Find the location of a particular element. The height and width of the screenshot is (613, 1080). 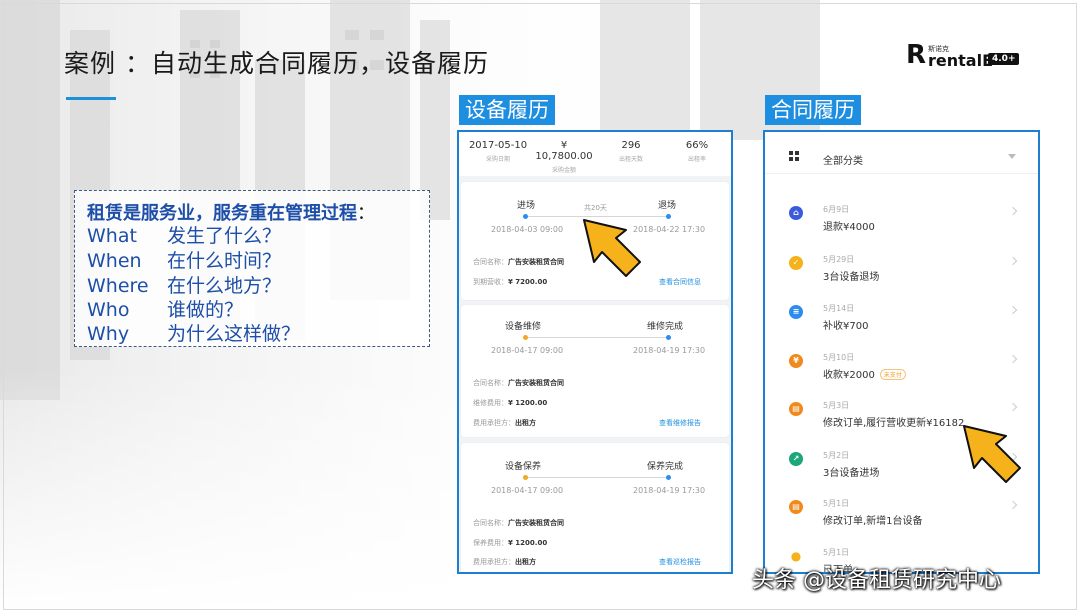

logo-brand: rentalE is located at coordinates (960, 60).